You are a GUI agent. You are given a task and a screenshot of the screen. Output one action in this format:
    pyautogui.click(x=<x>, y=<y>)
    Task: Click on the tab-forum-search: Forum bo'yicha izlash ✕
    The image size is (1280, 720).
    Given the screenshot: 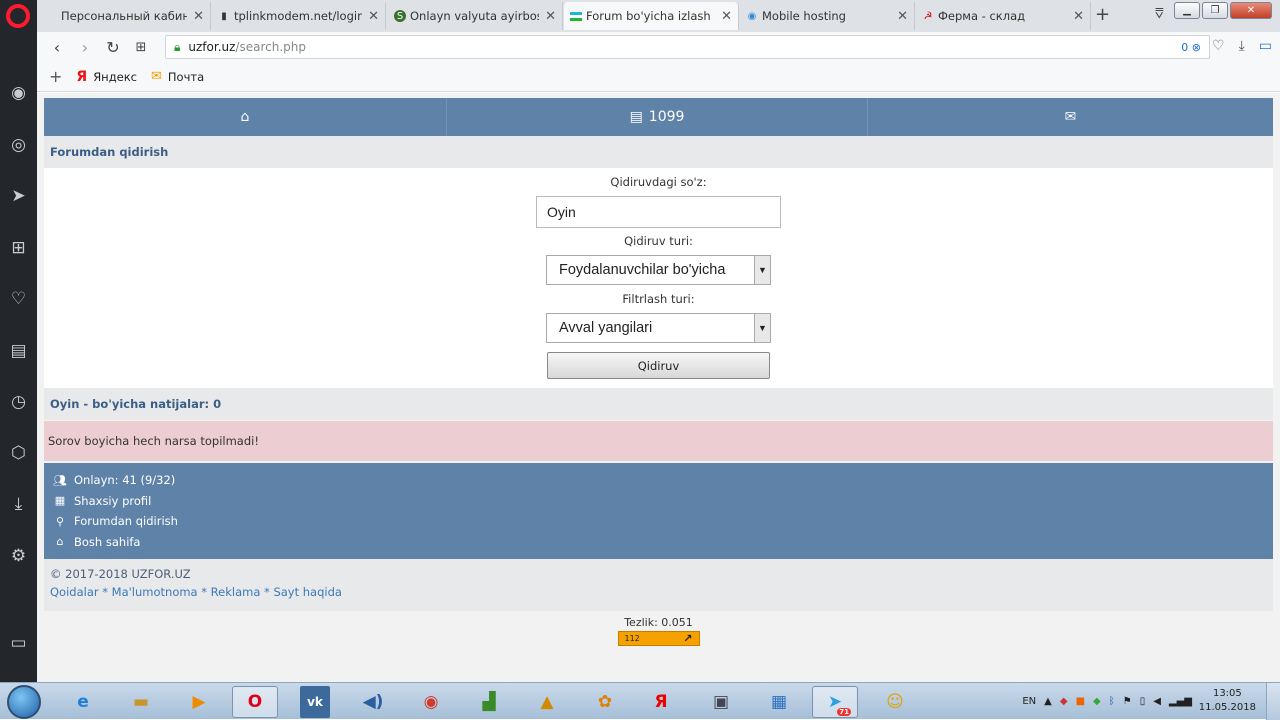 What is the action you would take?
    pyautogui.click(x=651, y=16)
    